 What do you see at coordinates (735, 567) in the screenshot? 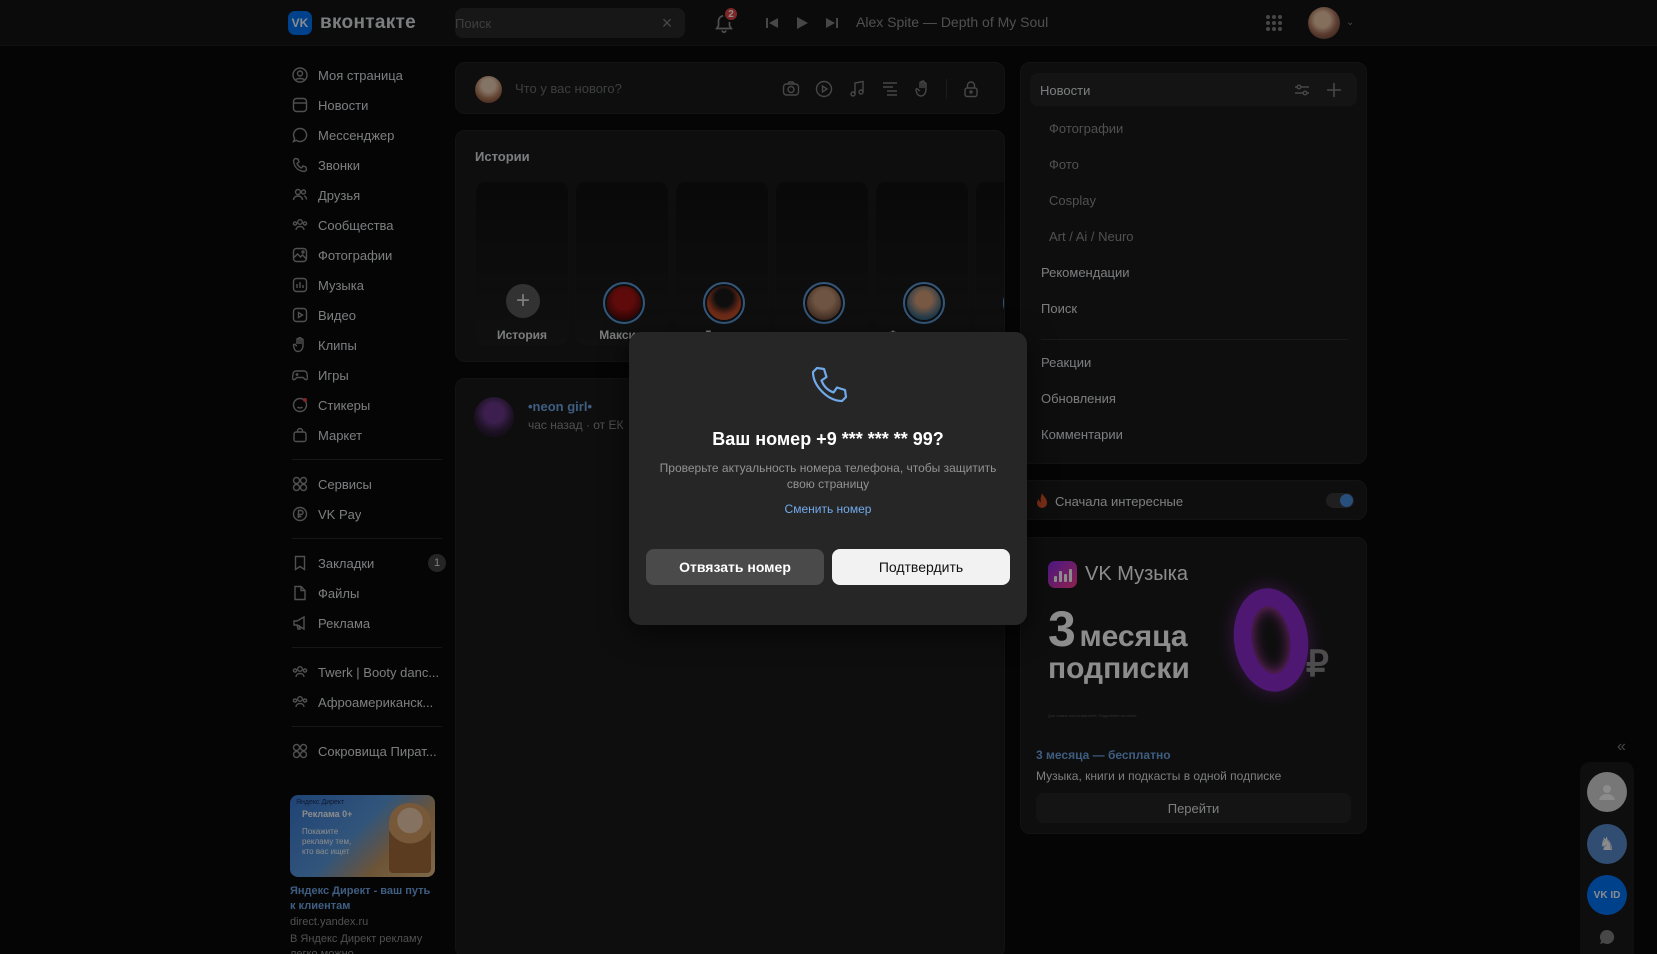
I see `unlink-number-button: Отвязать номер` at bounding box center [735, 567].